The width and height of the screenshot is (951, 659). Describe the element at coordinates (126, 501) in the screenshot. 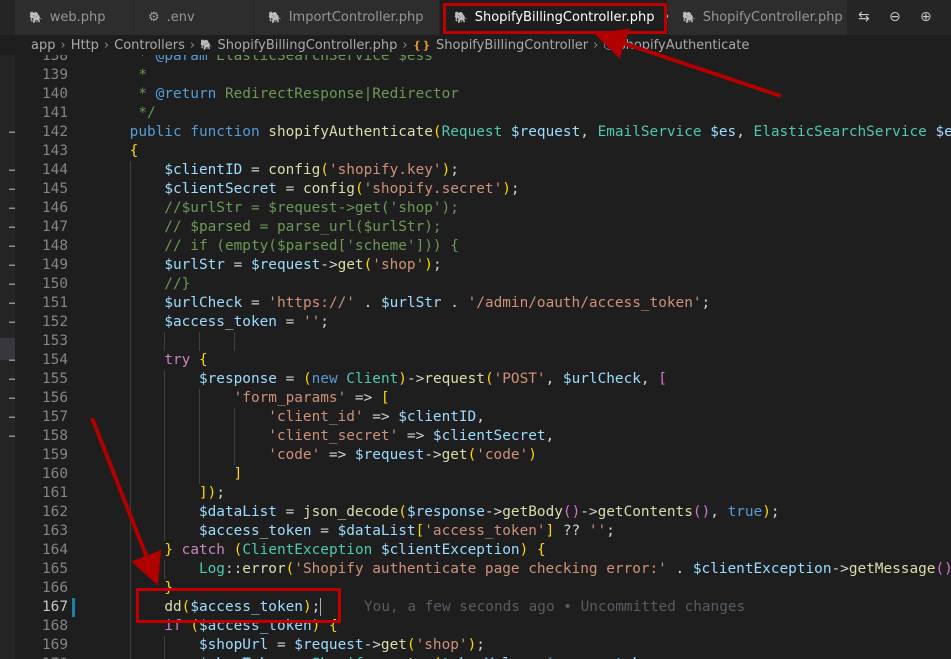

I see `annotation-arrow-to-dd-line` at that location.